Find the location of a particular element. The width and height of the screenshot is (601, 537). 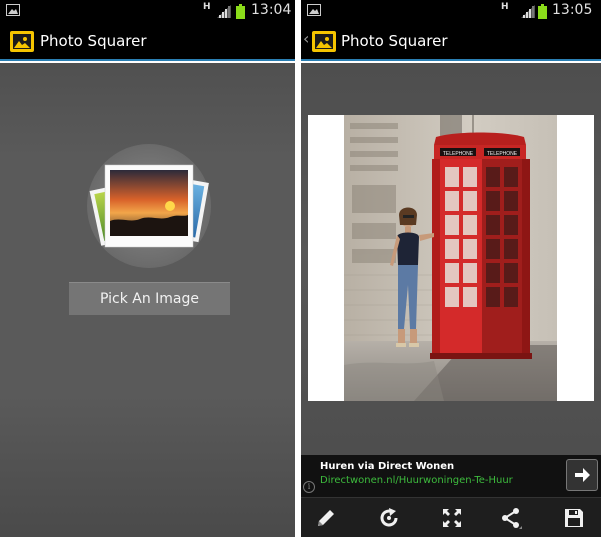

fit-icon is located at coordinates (452, 518).